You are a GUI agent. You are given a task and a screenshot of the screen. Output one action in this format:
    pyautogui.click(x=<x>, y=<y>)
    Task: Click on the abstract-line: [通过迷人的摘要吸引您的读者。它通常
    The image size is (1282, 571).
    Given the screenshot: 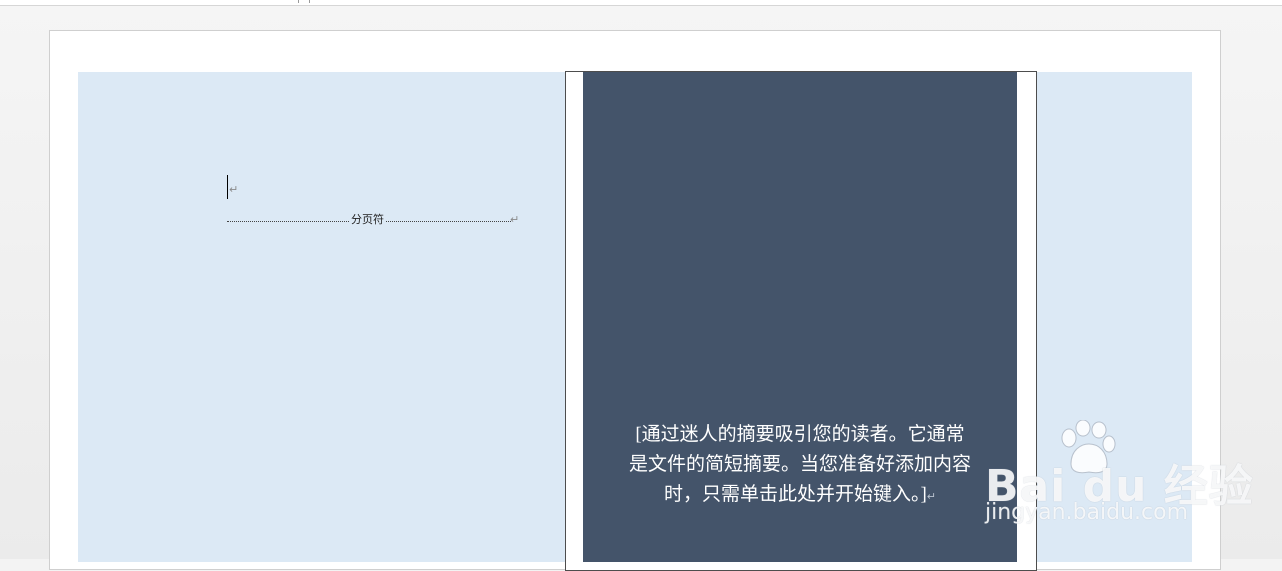 What is the action you would take?
    pyautogui.click(x=800, y=434)
    